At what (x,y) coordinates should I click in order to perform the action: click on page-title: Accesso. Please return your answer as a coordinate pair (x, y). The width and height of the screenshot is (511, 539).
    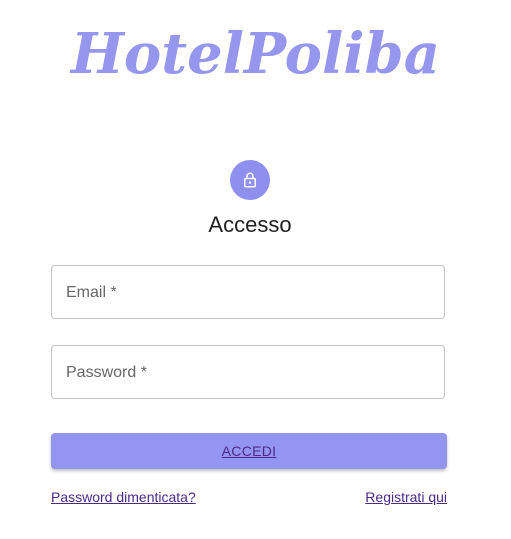
    Looking at the image, I should click on (250, 224).